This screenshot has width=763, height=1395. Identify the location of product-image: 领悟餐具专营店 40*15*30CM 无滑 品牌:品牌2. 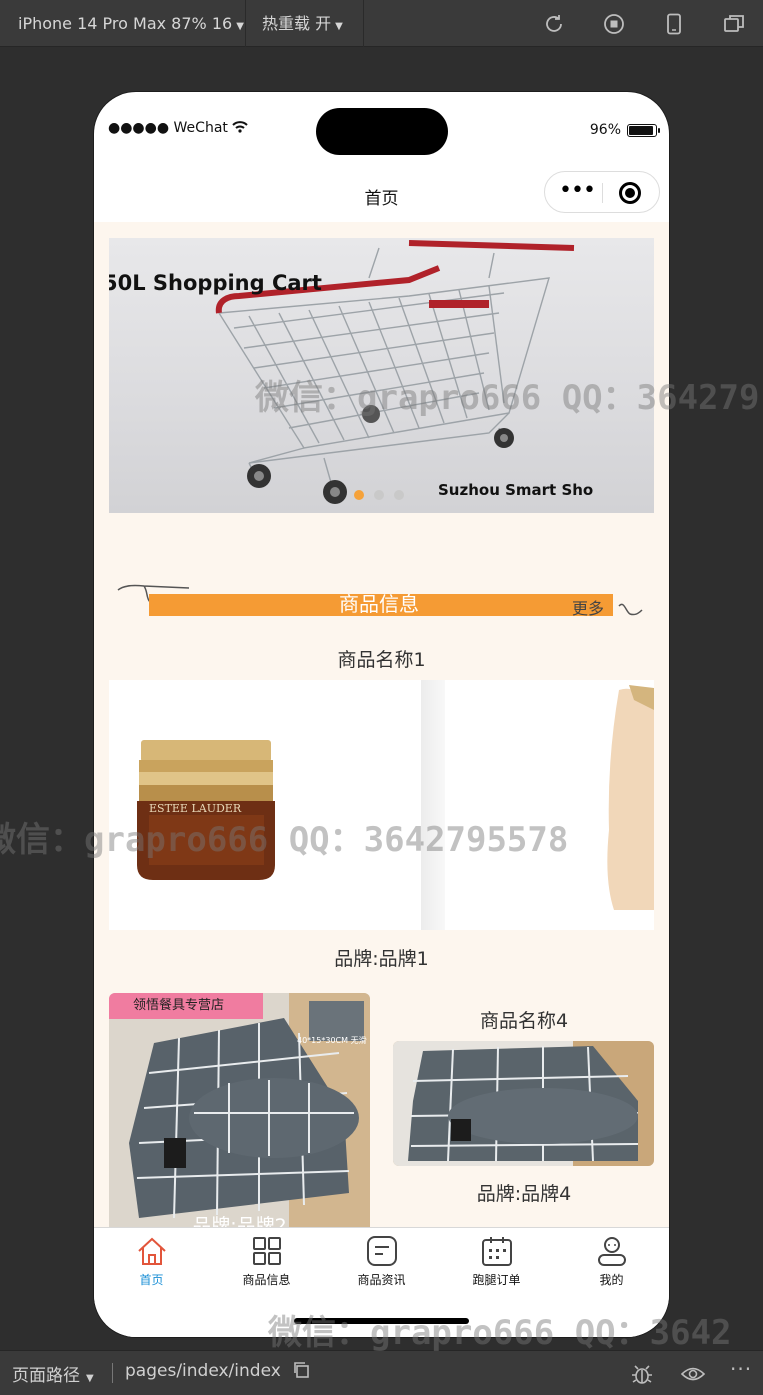
(239, 1110).